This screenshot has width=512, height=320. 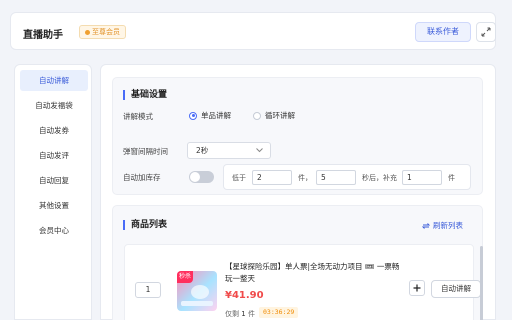 What do you see at coordinates (280, 115) in the screenshot?
I see `mode-option-loop: 循环讲解` at bounding box center [280, 115].